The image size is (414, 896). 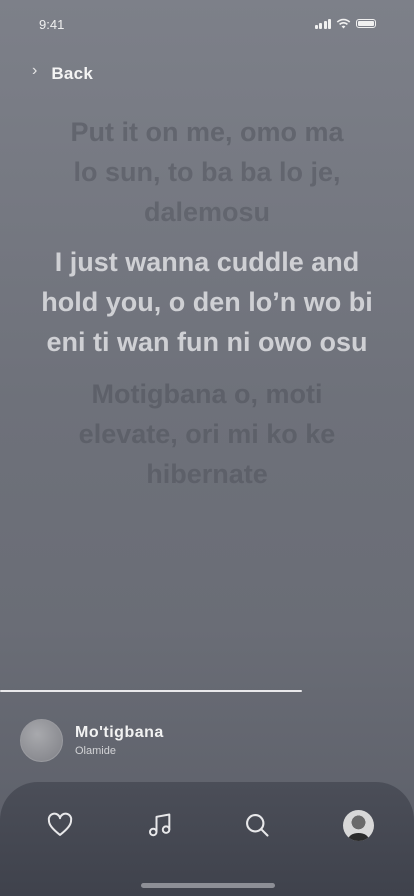 I want to click on track-info: Mo'tigbana Olamide, so click(x=119, y=740).